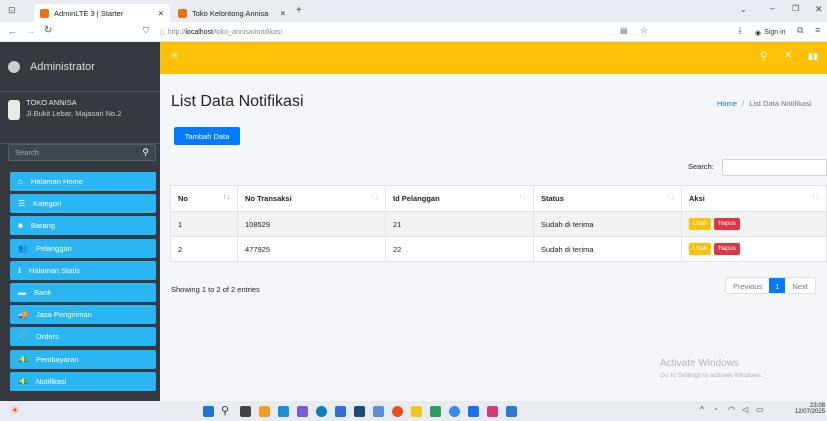  What do you see at coordinates (624, 30) in the screenshot?
I see `reader-view-icon: ▤` at bounding box center [624, 30].